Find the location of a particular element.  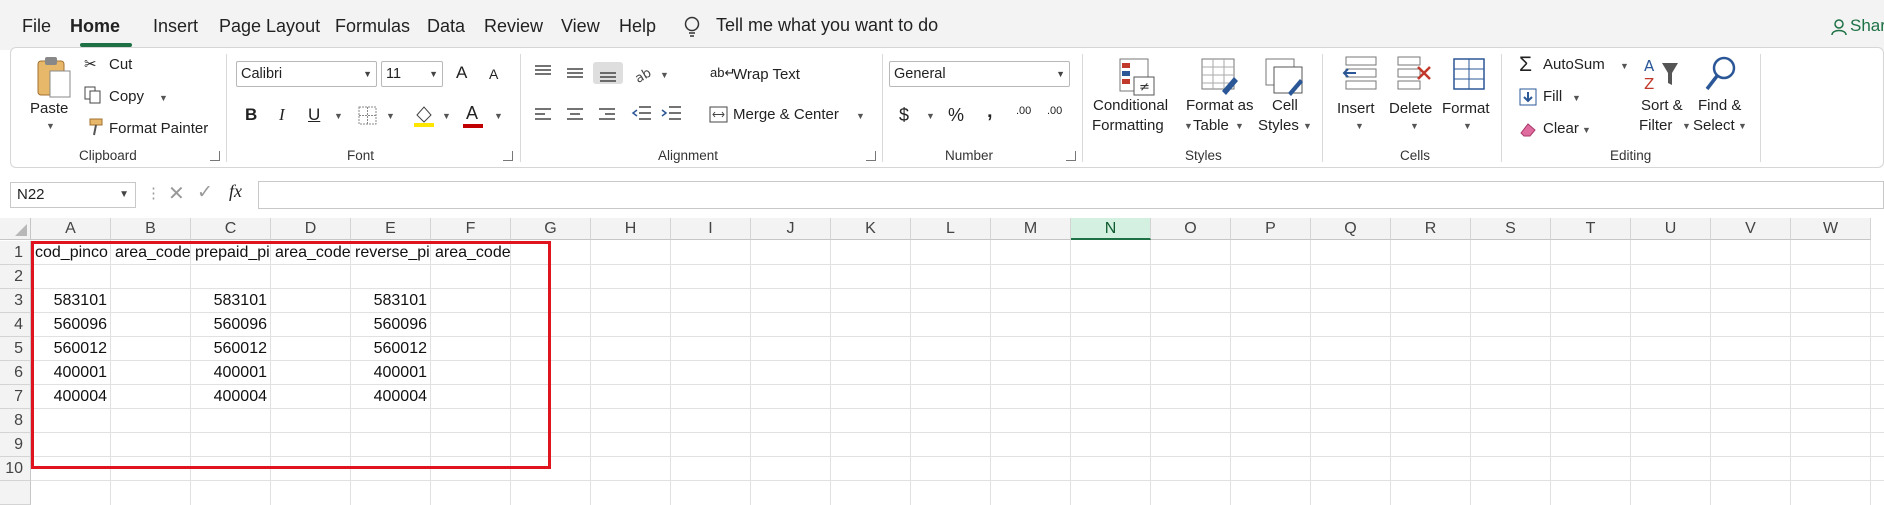

name-box: N22 ▼ is located at coordinates (73, 195).